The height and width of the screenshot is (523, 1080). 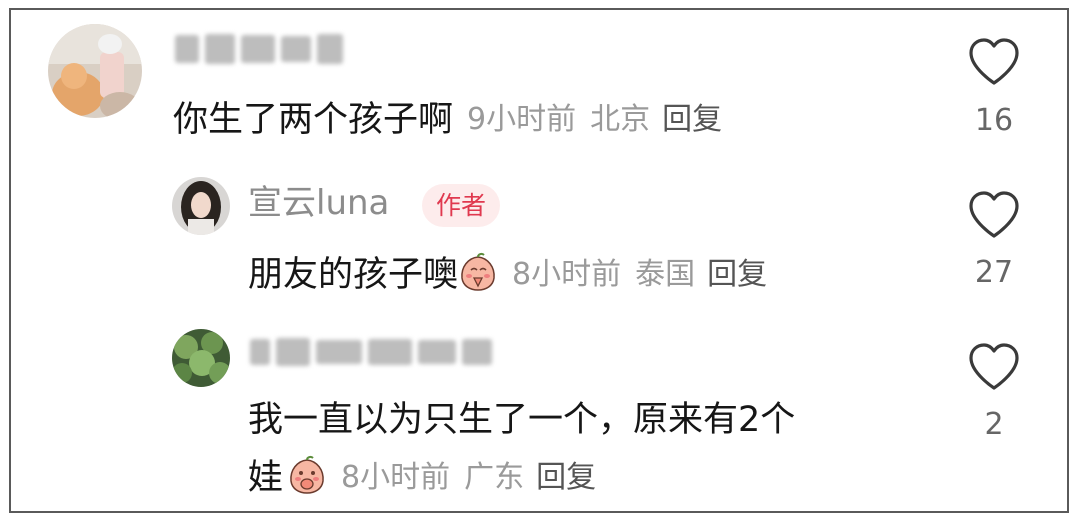 I want to click on comment-meta: 8小时前 泰国 回复, so click(x=639, y=274).